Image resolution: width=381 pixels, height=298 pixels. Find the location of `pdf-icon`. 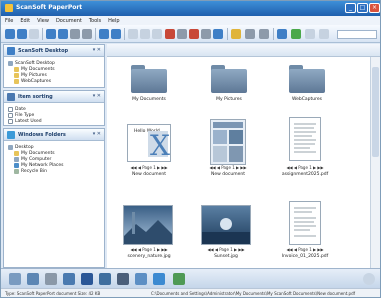

pdf-icon is located at coordinates (123, 279).